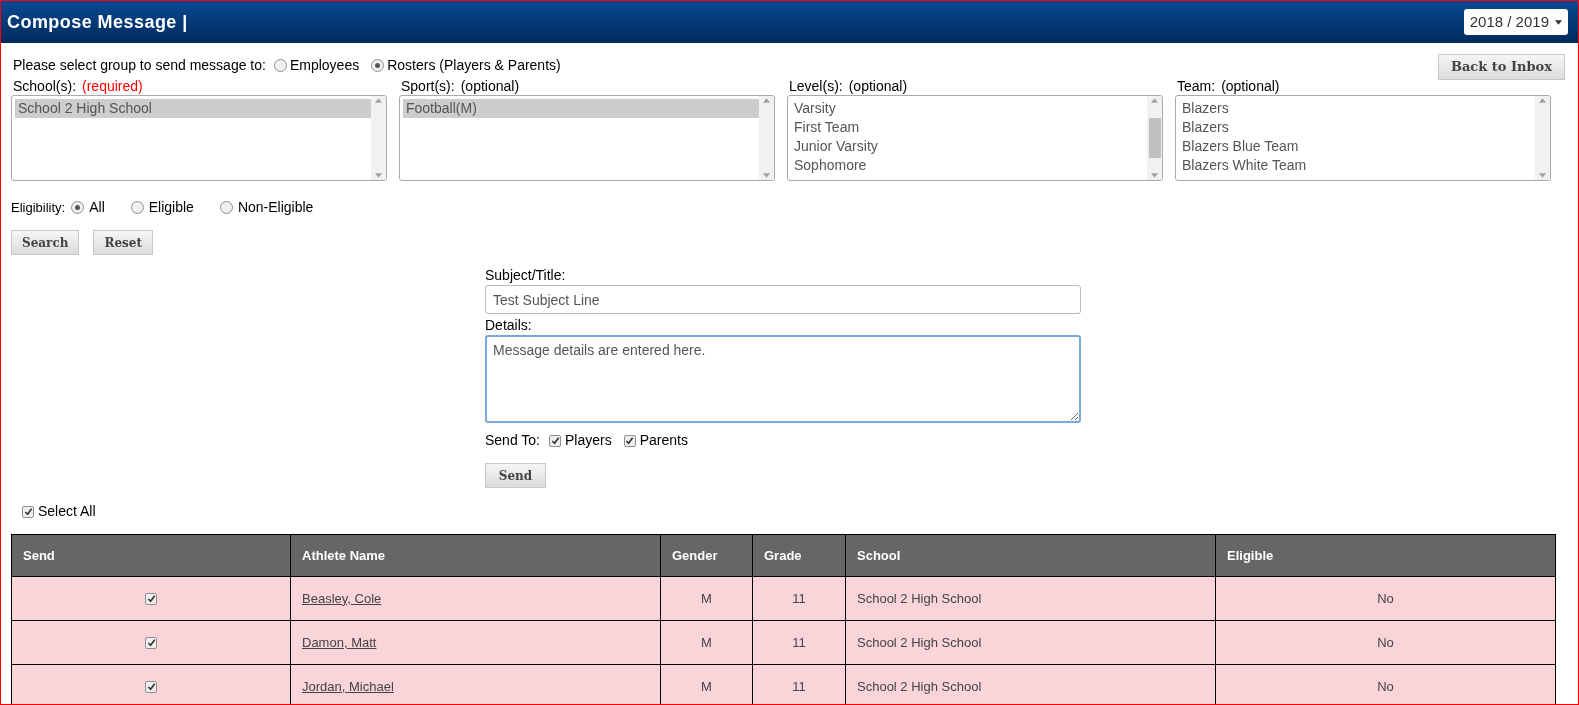  Describe the element at coordinates (663, 440) in the screenshot. I see `checkbox-label: Parents` at that location.